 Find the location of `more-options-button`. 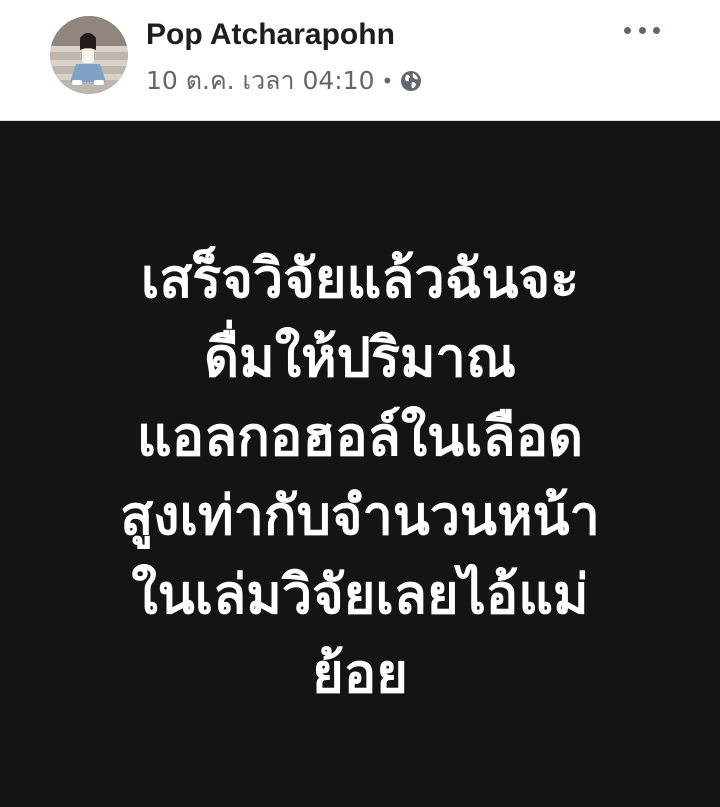

more-options-button is located at coordinates (642, 30).